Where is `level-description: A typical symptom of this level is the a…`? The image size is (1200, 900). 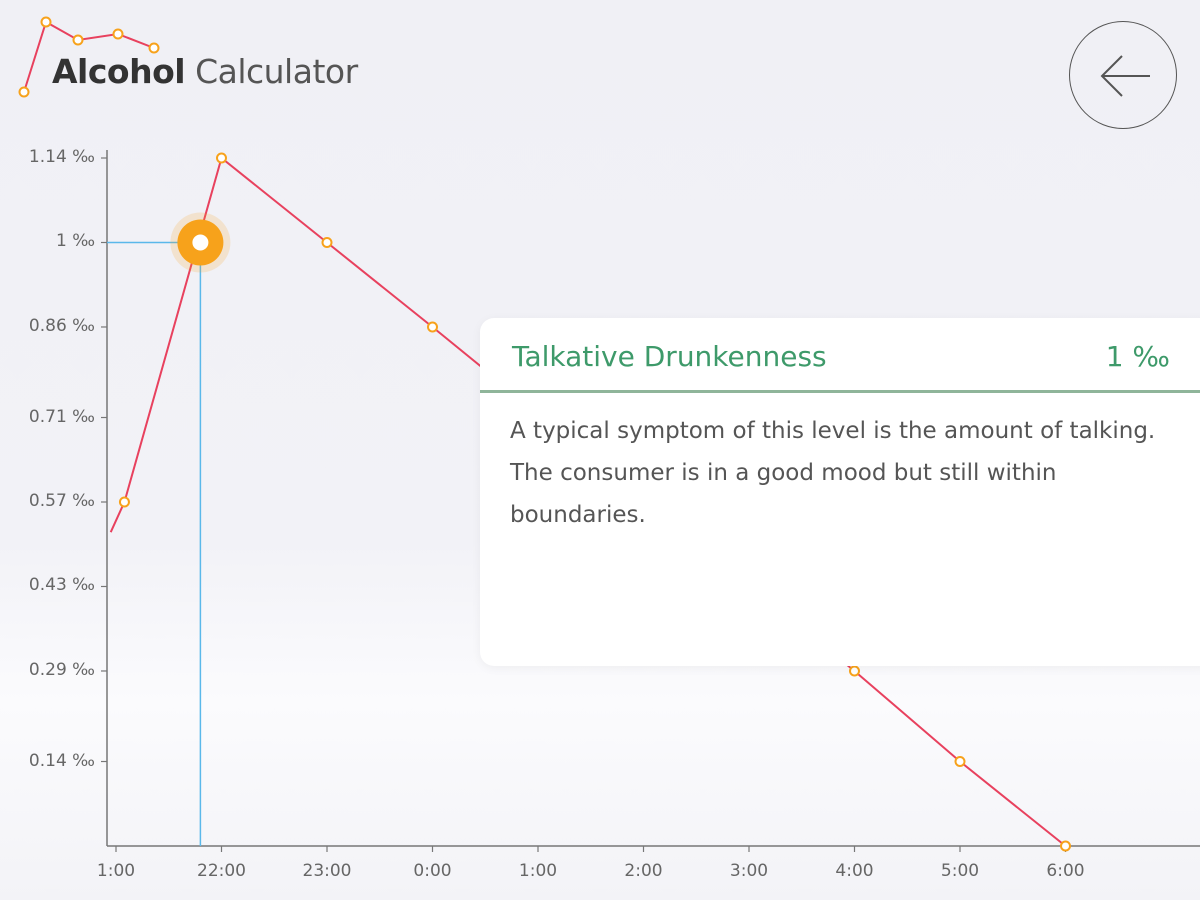
level-description: A typical symptom of this level is the a… is located at coordinates (833, 473).